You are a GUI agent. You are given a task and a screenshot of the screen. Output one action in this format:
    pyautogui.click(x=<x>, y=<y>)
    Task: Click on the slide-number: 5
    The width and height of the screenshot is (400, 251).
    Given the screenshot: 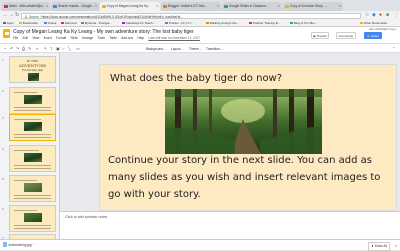 What is the action you would take?
    pyautogui.click(x=3, y=179)
    